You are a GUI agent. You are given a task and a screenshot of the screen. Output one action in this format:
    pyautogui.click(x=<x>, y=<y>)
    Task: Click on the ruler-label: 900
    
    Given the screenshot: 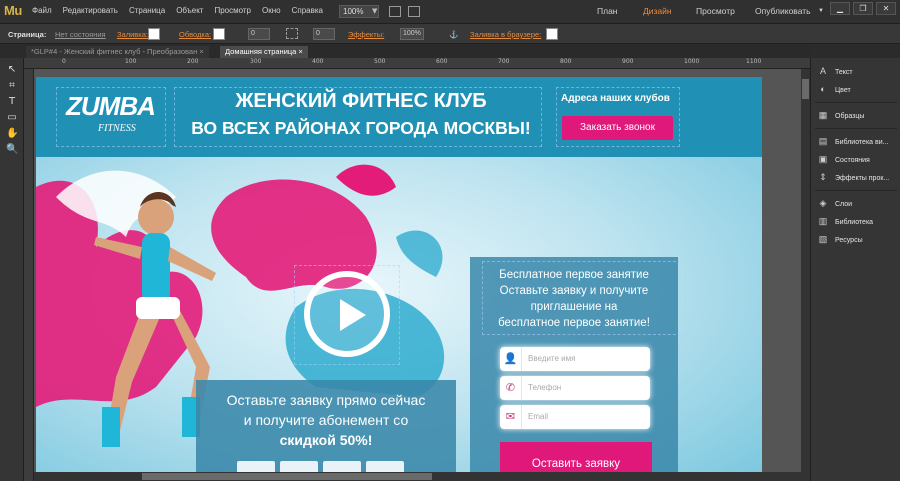 What is the action you would take?
    pyautogui.click(x=628, y=61)
    